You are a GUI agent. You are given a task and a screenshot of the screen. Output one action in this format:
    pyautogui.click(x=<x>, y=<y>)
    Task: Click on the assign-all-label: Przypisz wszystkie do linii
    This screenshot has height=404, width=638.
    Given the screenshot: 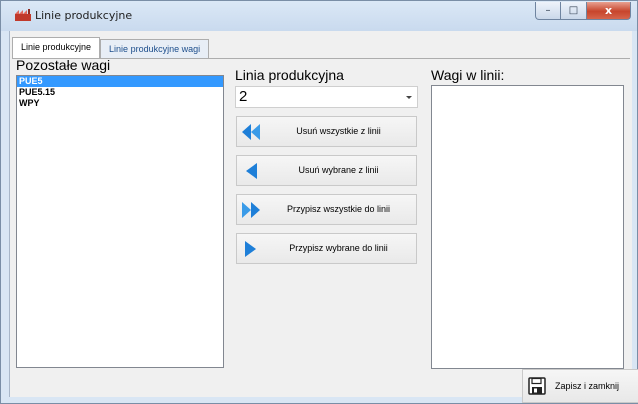 What is the action you would take?
    pyautogui.click(x=338, y=209)
    